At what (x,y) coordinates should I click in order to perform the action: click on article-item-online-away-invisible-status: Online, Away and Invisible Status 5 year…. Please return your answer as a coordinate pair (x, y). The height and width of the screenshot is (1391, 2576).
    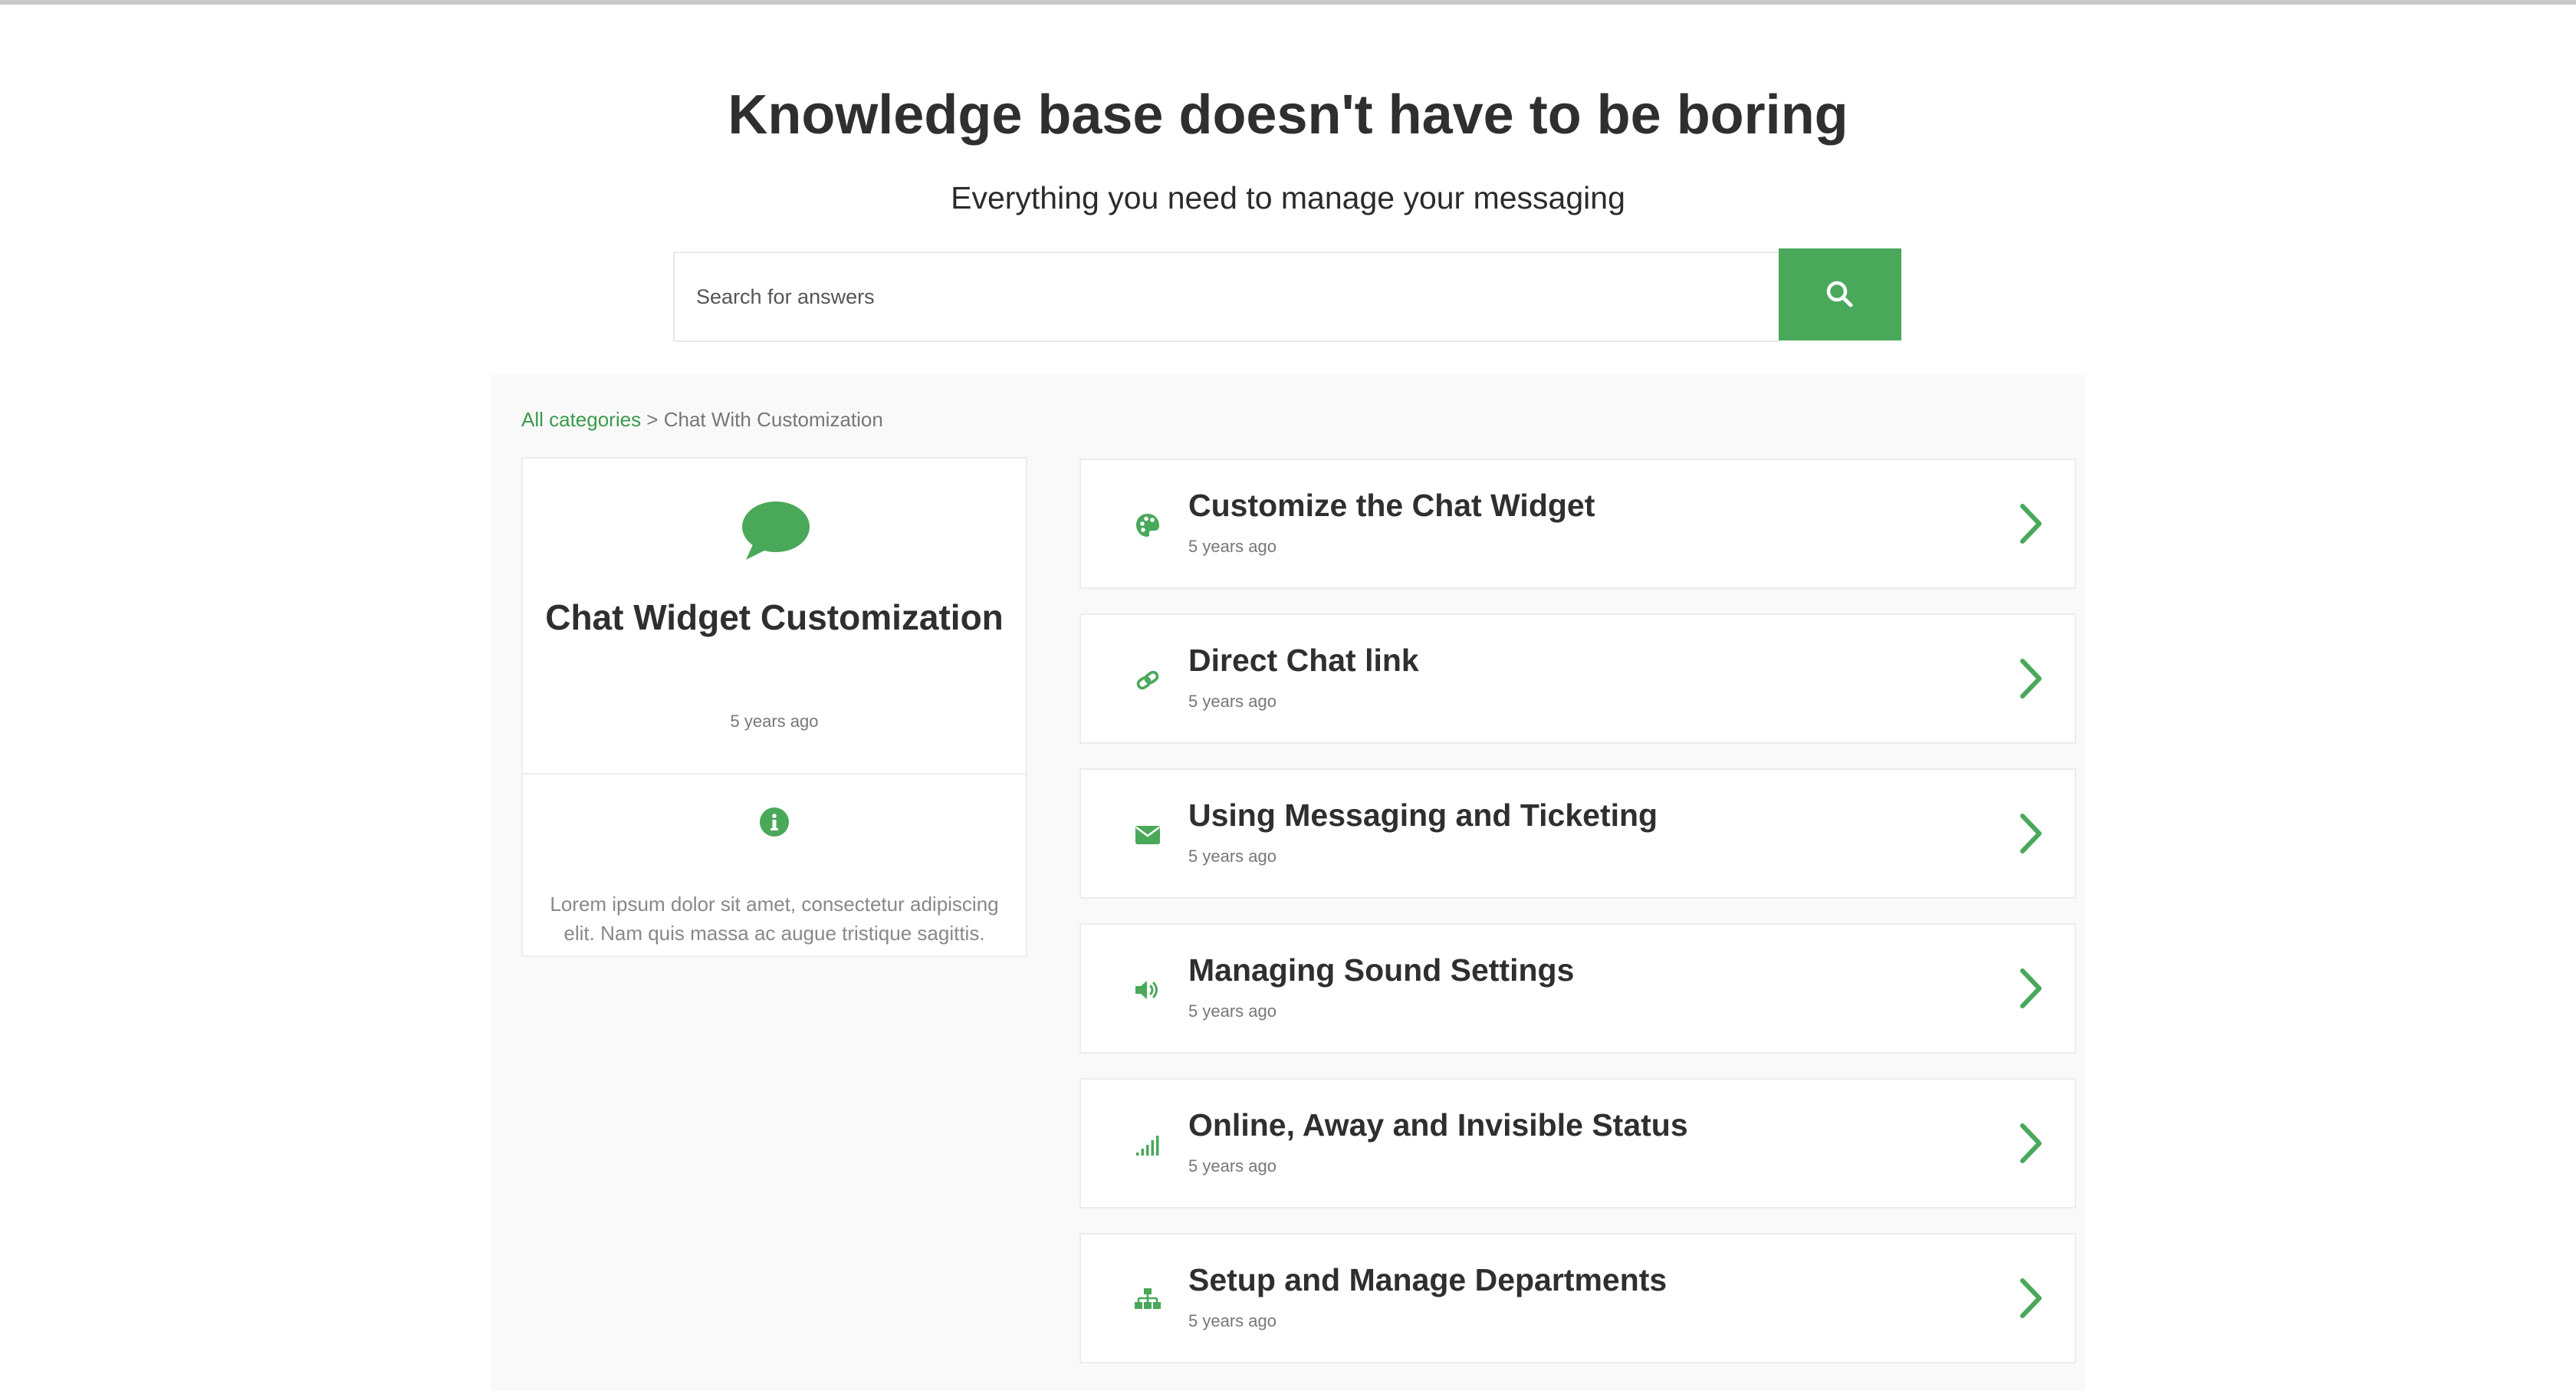
    Looking at the image, I should click on (1578, 1143).